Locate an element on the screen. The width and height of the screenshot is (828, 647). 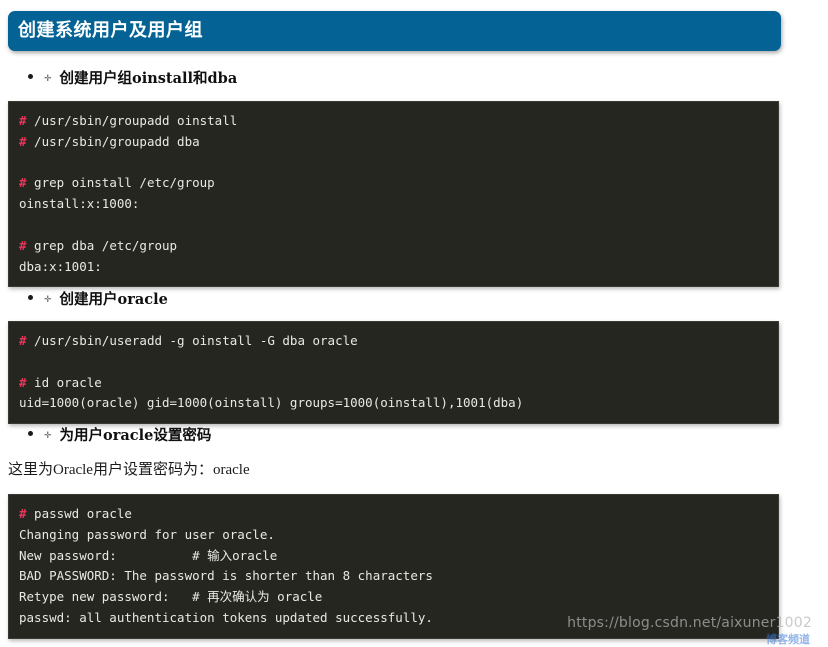
code-line: # /usr/sbin/groupadd dba is located at coordinates (393, 142).